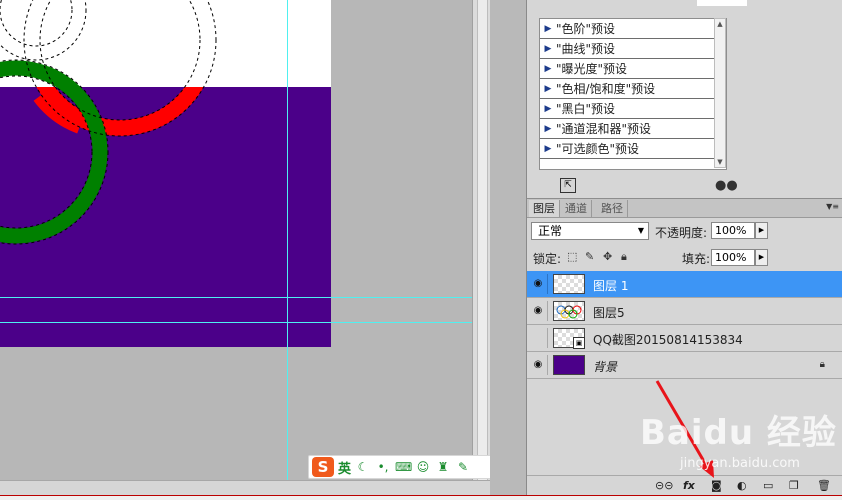  Describe the element at coordinates (681, 233) in the screenshot. I see `opacity-label: 不透明度:` at that location.